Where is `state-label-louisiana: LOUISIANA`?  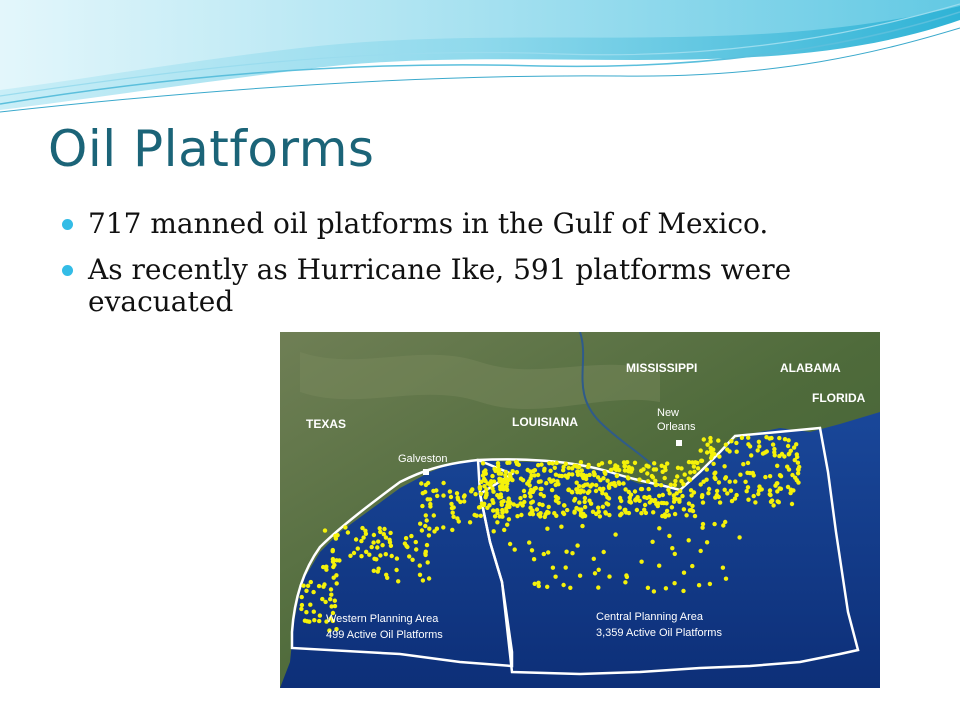
state-label-louisiana: LOUISIANA is located at coordinates (545, 422).